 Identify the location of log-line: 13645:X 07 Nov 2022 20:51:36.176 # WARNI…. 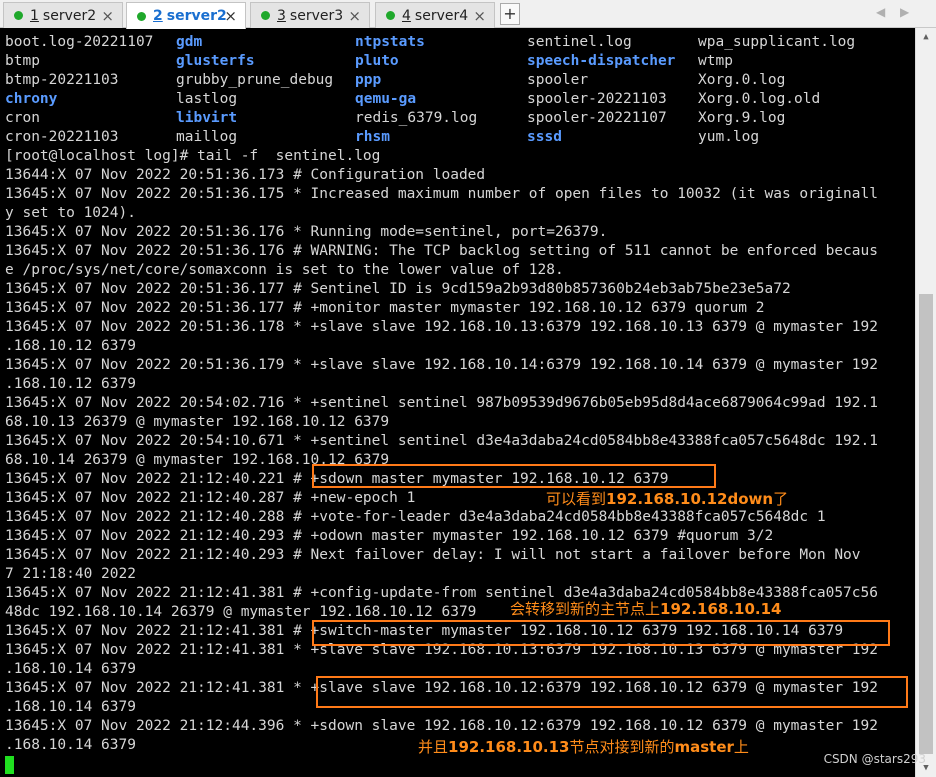
(441, 251).